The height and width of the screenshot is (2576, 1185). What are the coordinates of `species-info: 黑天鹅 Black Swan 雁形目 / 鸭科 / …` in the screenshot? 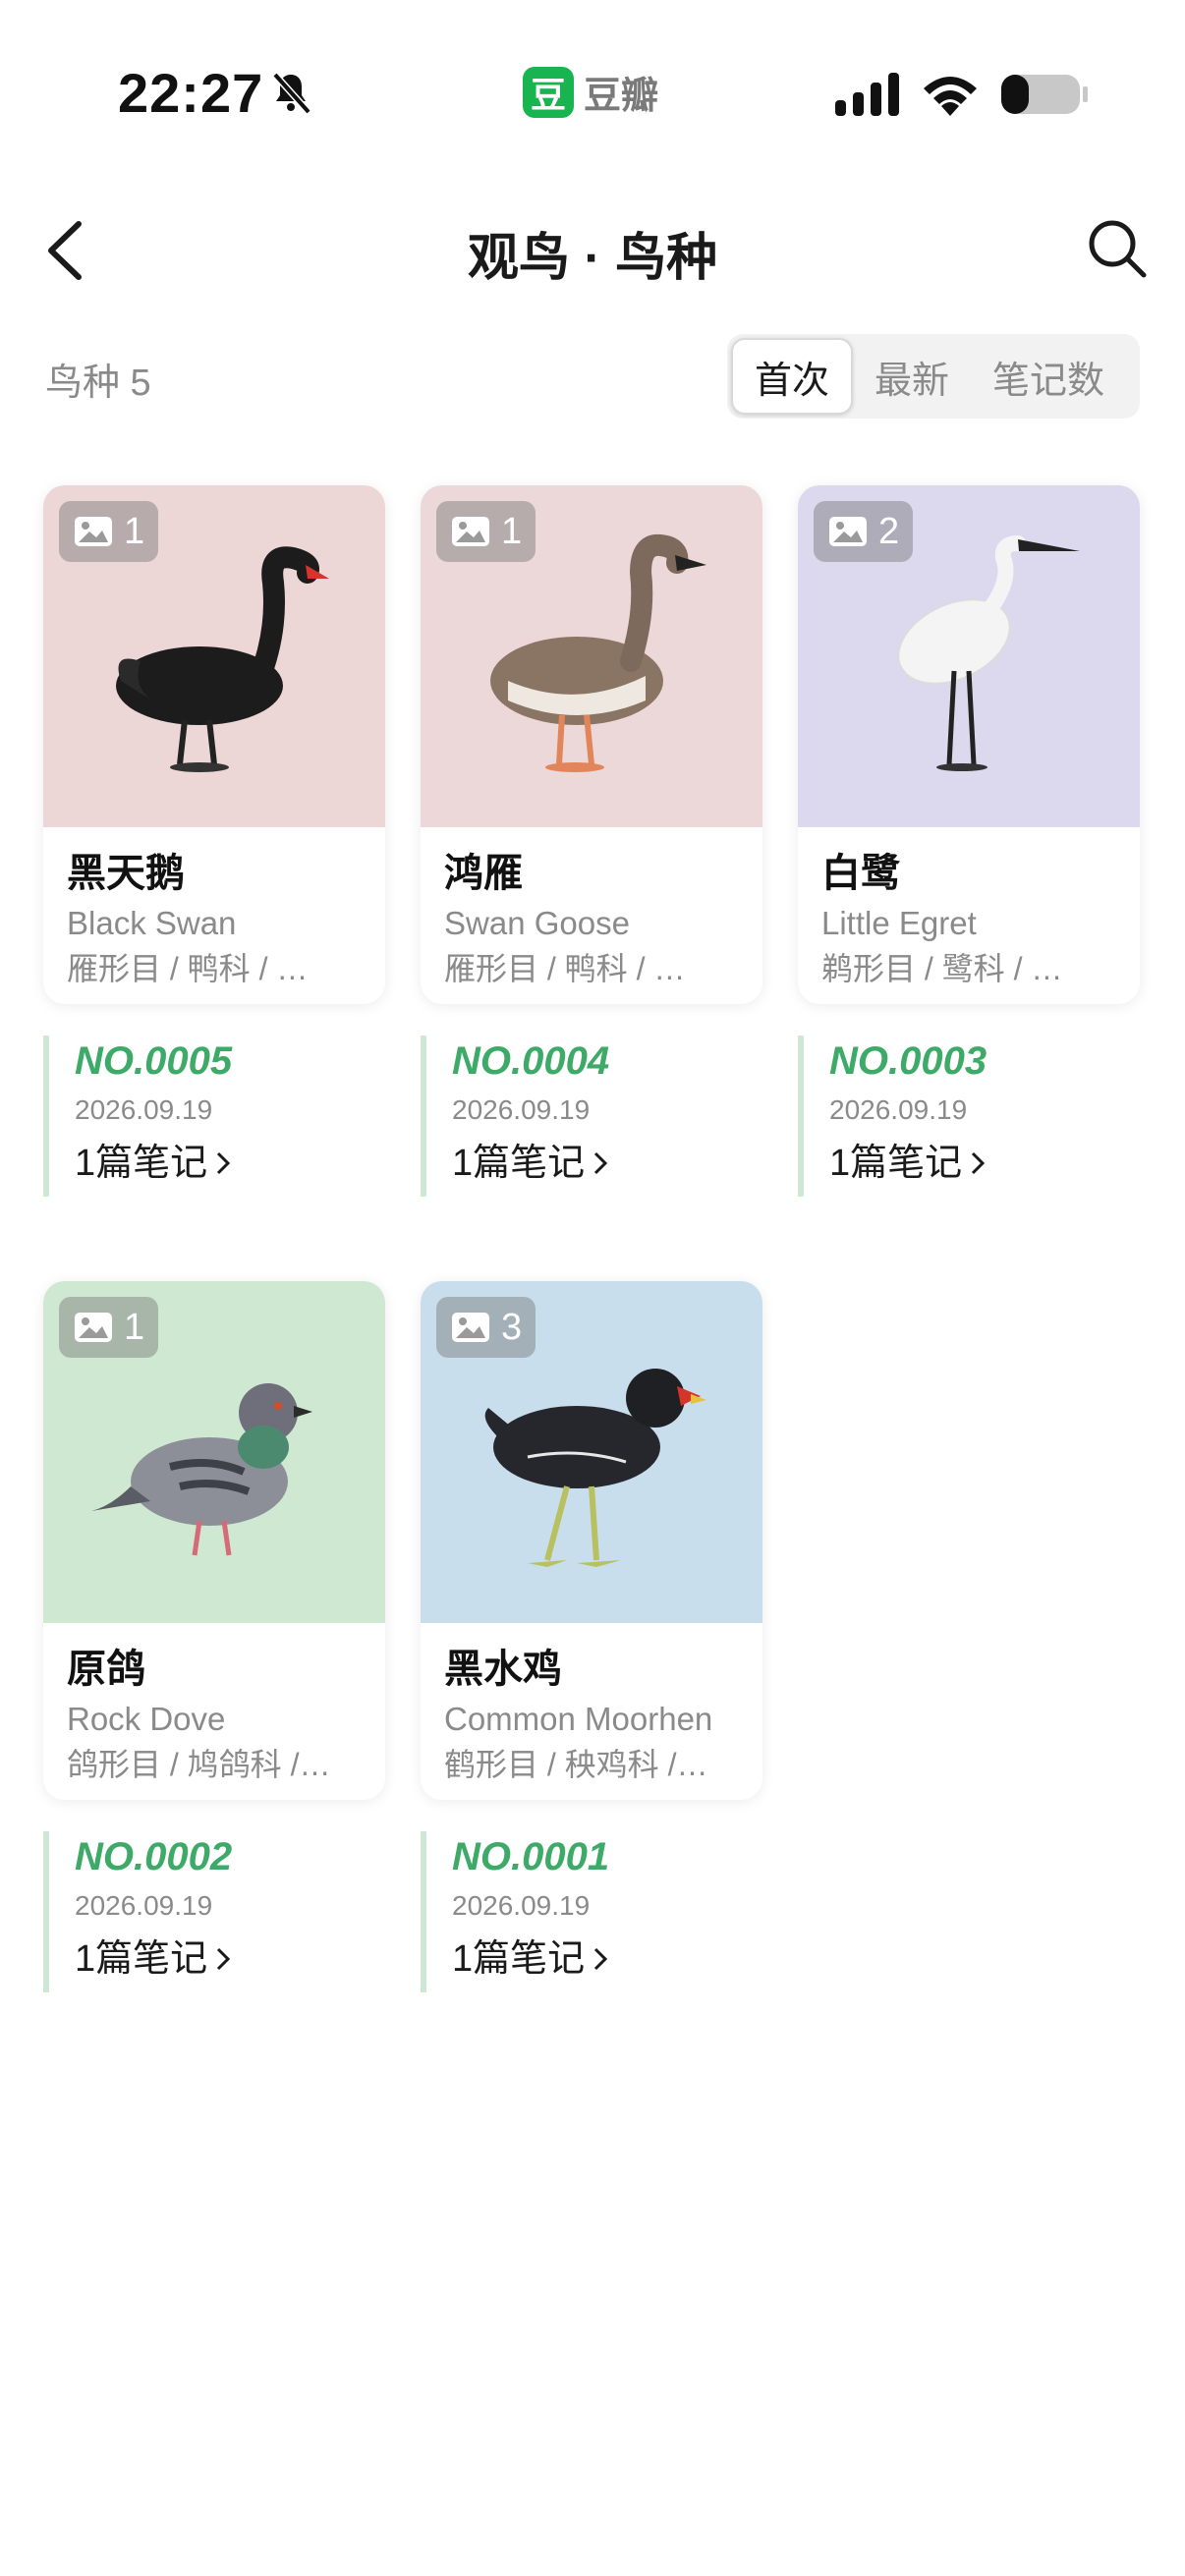 It's located at (214, 915).